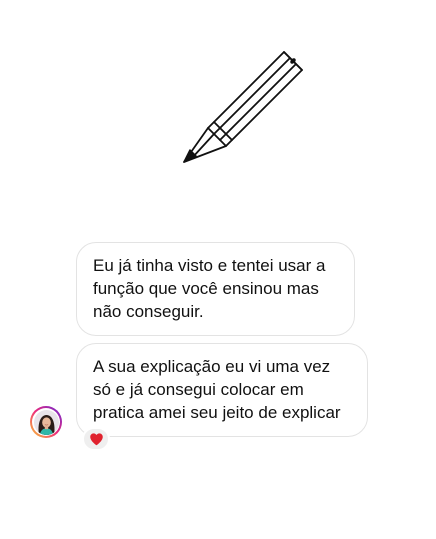 Image resolution: width=436 pixels, height=539 pixels. I want to click on message-text-line: pratica amei seu jeito de explicar, so click(217, 412).